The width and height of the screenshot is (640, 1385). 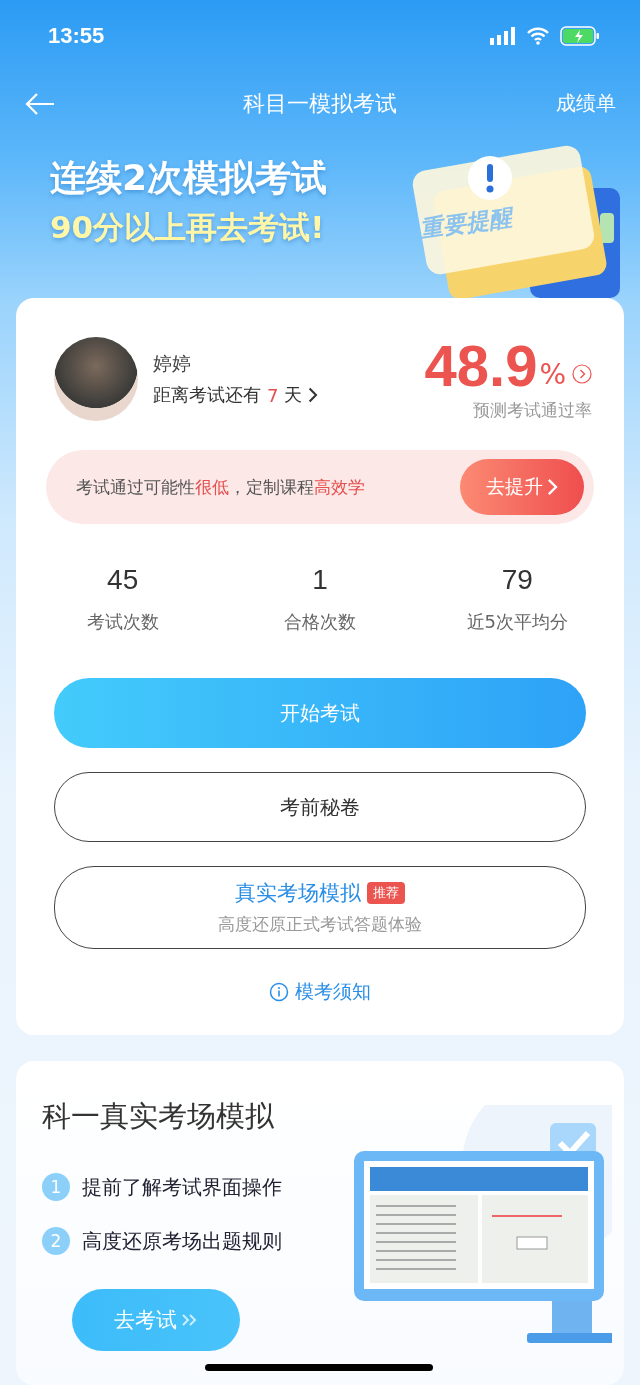 What do you see at coordinates (552, 375) in the screenshot?
I see `pass-rate-unit: %` at bounding box center [552, 375].